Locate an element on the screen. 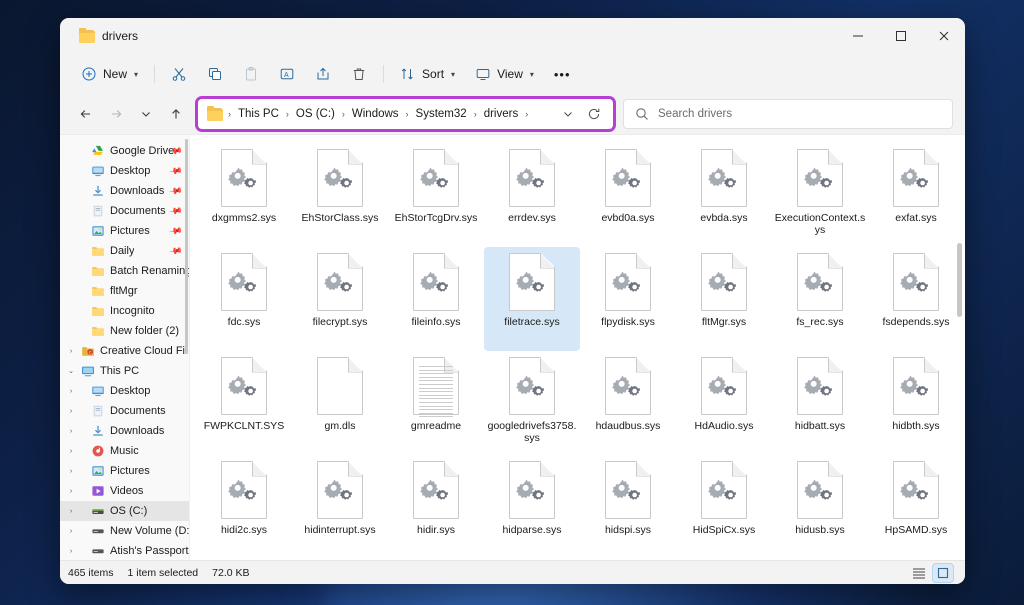  file-item: hidinterrupt.sys is located at coordinates (340, 507).